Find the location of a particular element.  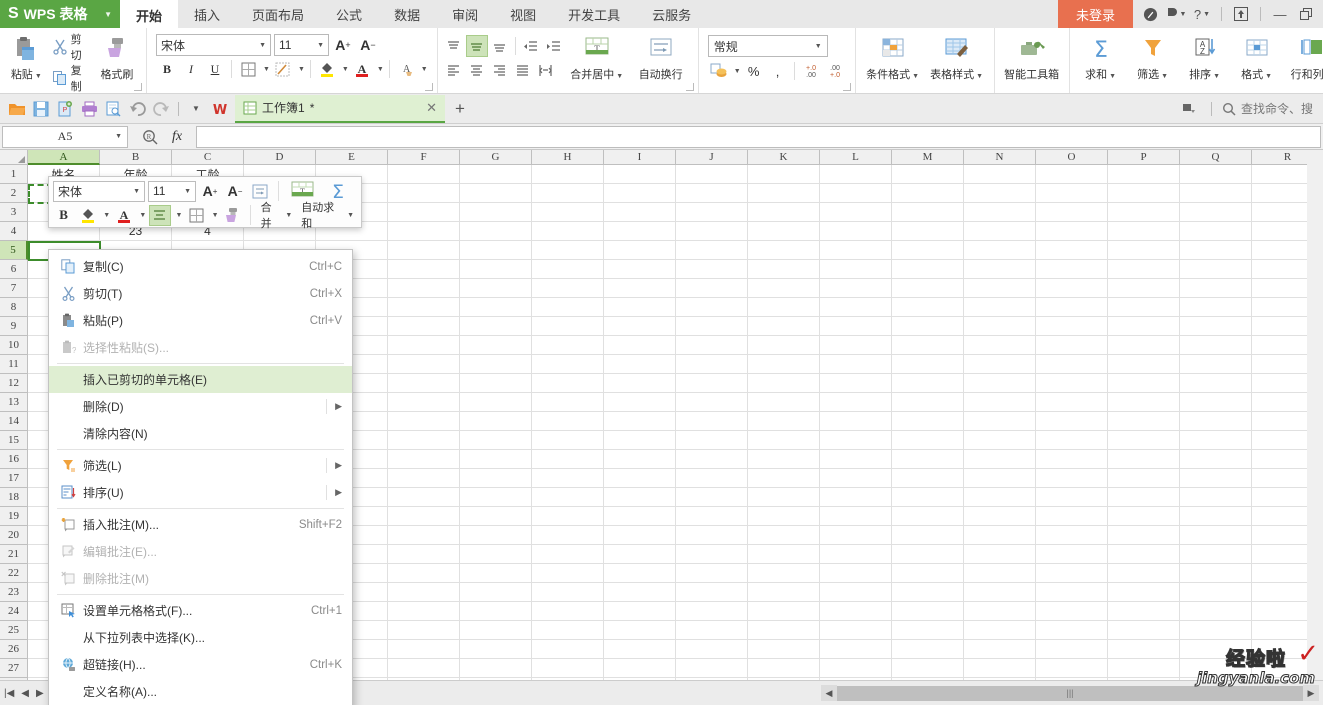

cell-N25 is located at coordinates (1000, 630).